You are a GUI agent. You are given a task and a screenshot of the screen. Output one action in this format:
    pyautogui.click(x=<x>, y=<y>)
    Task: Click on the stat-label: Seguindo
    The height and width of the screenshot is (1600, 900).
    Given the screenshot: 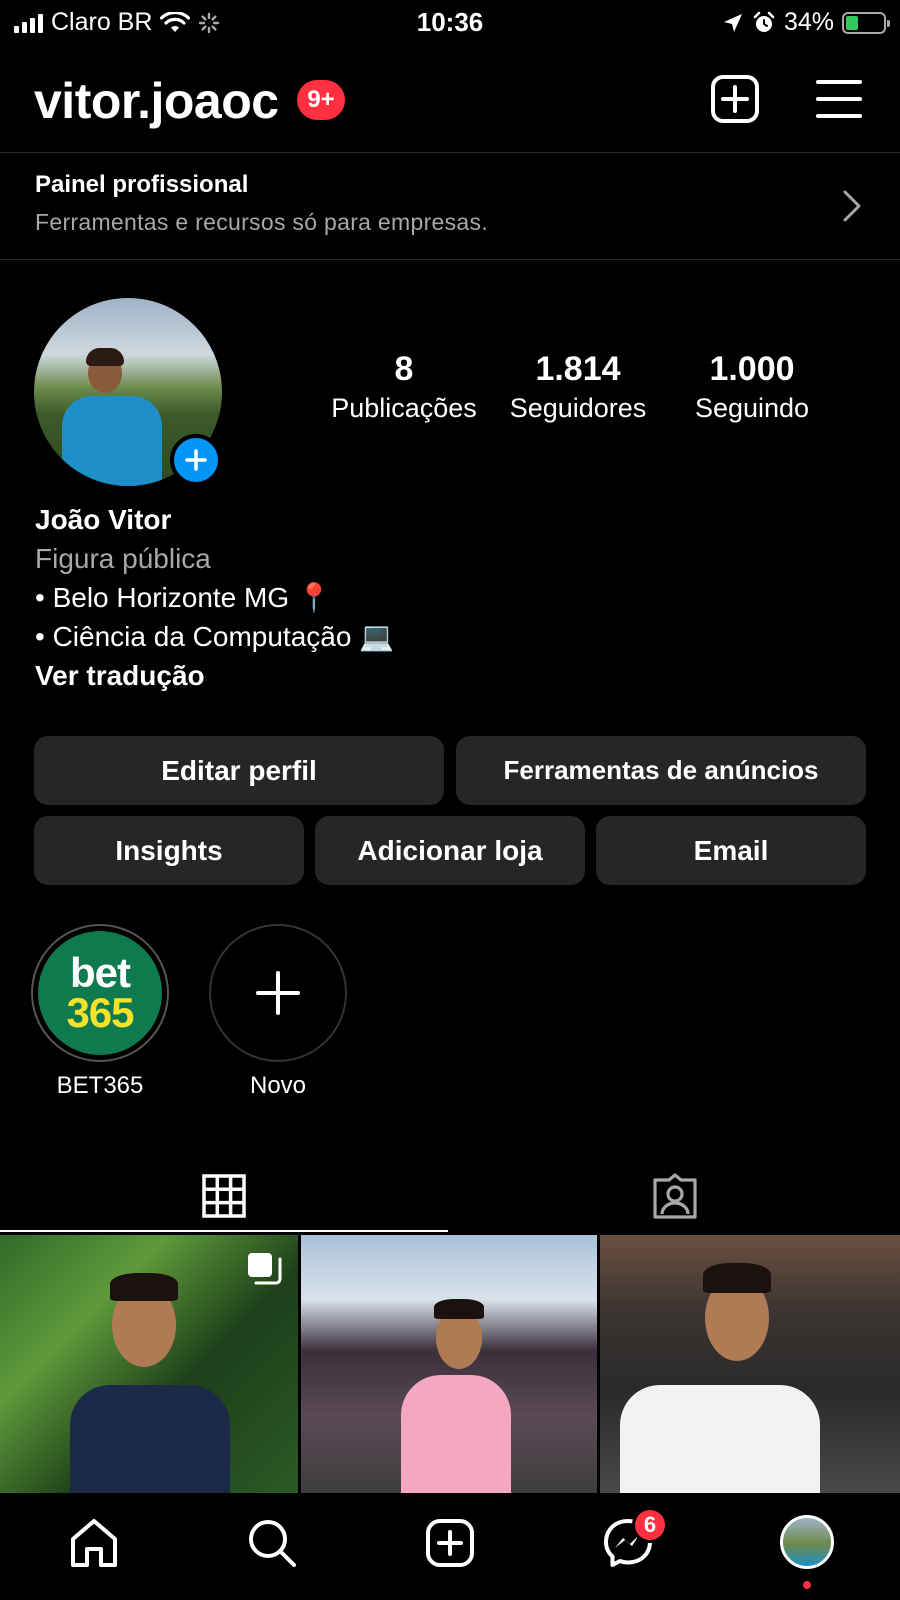 What is the action you would take?
    pyautogui.click(x=752, y=408)
    